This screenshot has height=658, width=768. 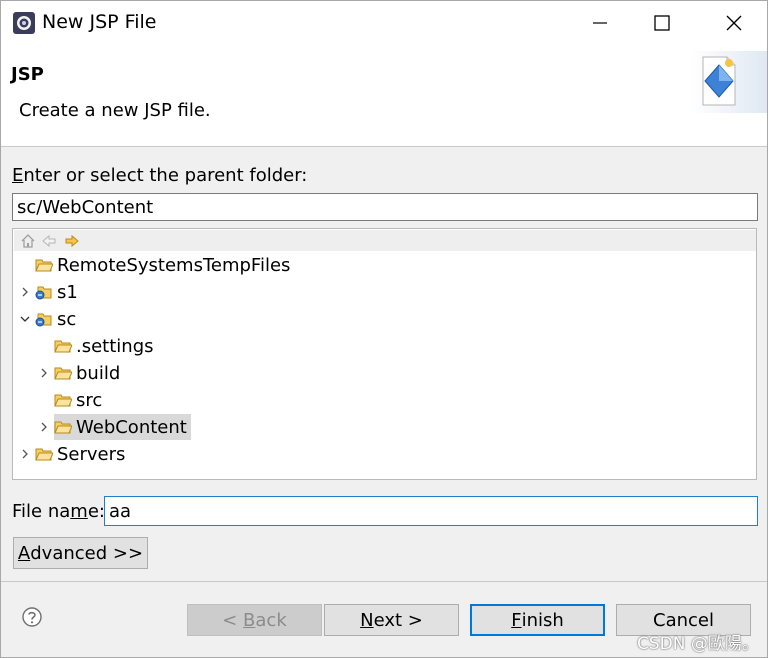 What do you see at coordinates (99, 22) in the screenshot?
I see `window-title: New JSP File` at bounding box center [99, 22].